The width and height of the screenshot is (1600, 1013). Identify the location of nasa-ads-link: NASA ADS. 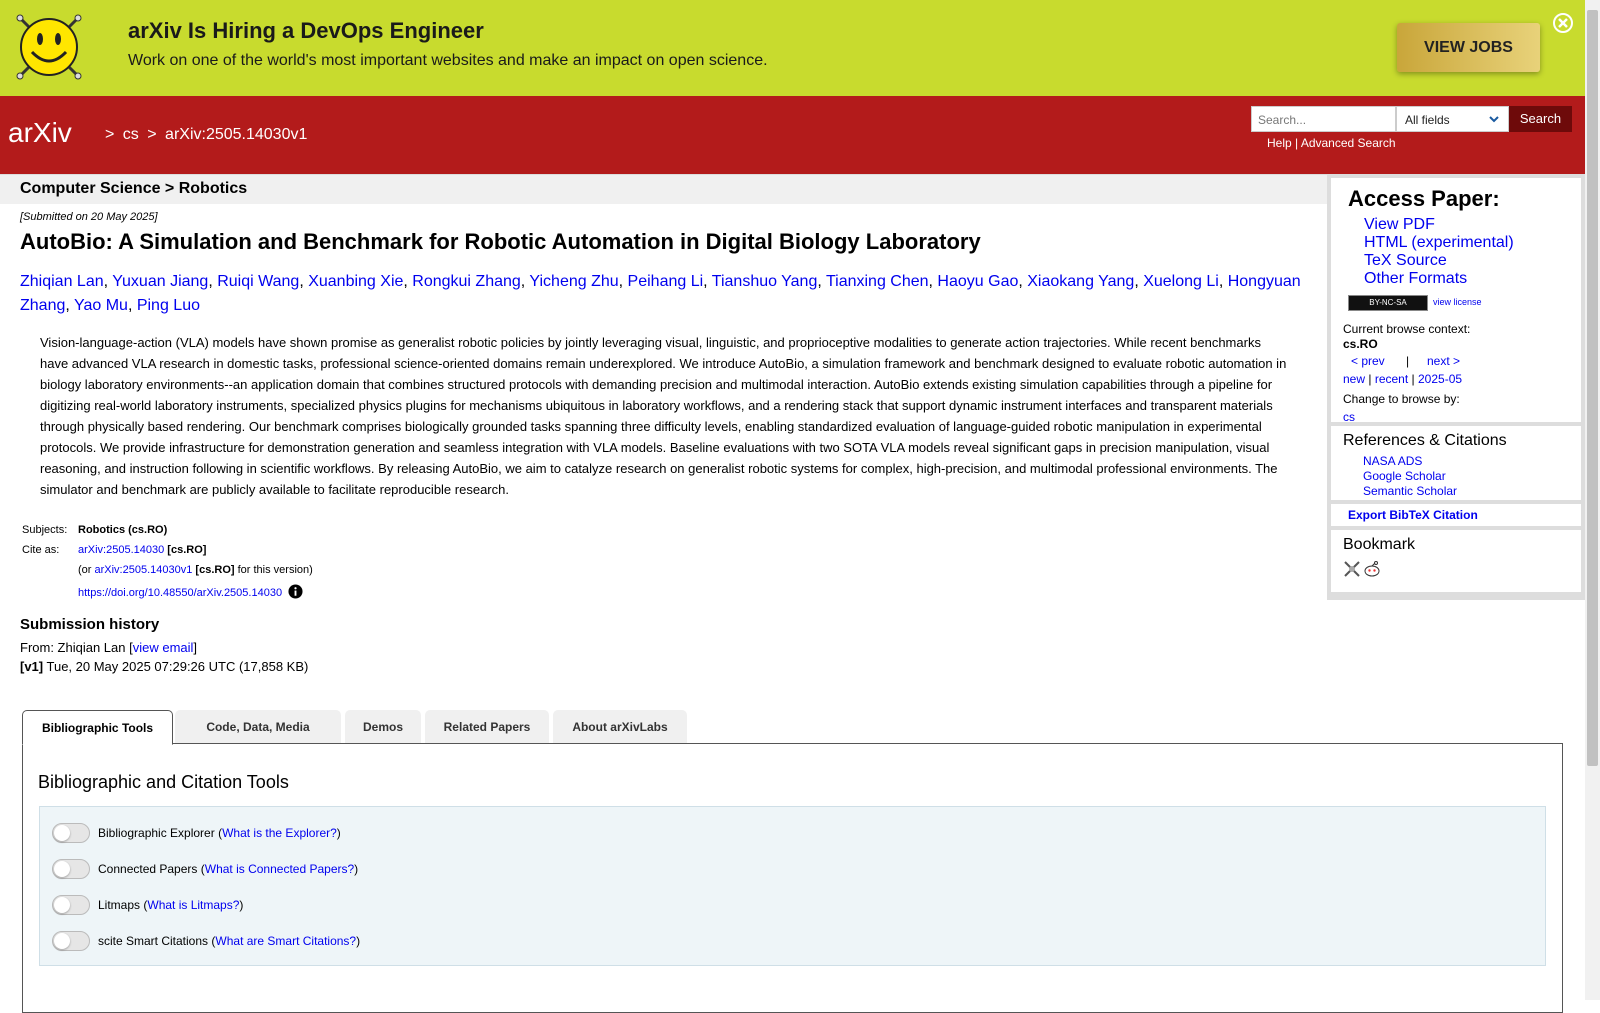
(1392, 461).